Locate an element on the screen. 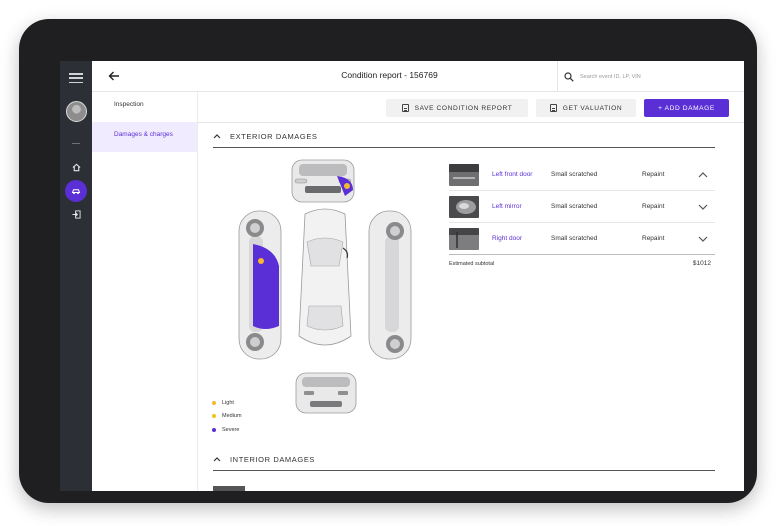  light-dot-icon is located at coordinates (214, 402).